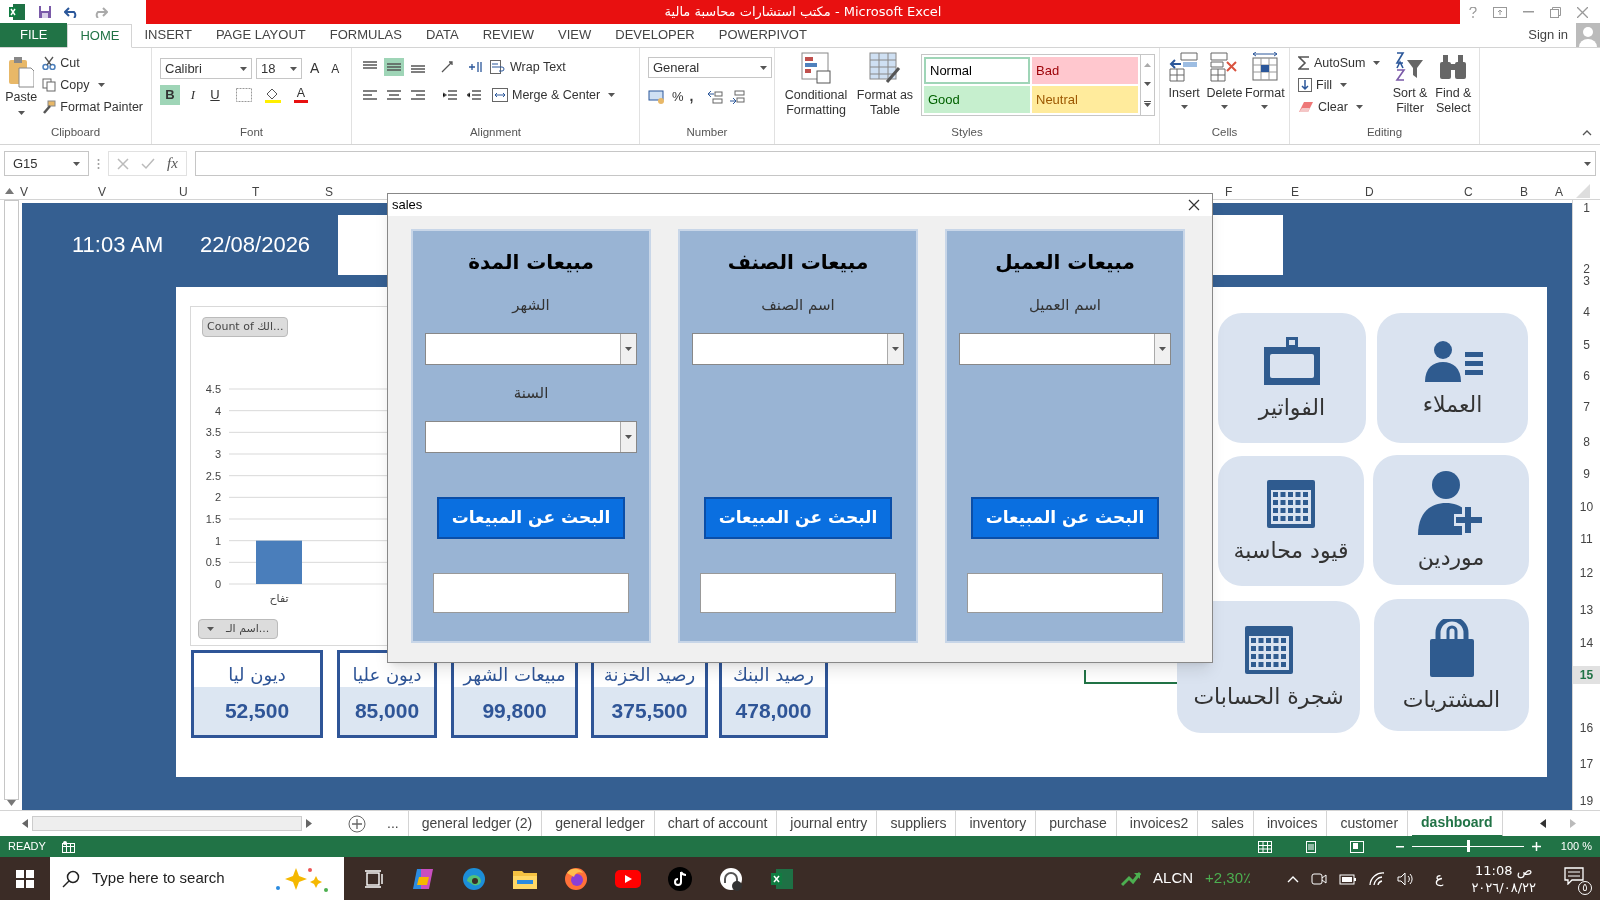 The image size is (1600, 900). I want to click on row-header: 11, so click(1586, 539).